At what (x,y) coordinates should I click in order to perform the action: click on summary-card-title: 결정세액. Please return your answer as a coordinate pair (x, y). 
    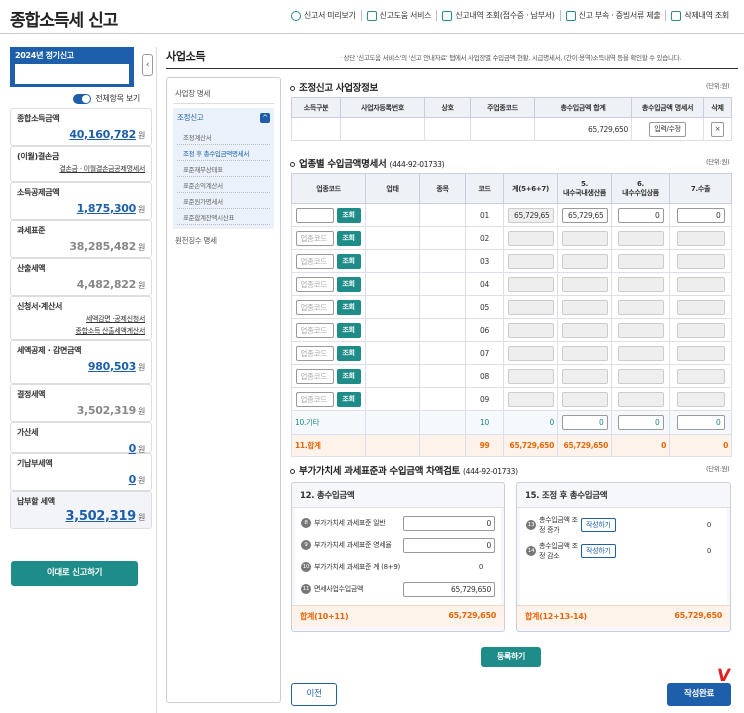
    Looking at the image, I should click on (31, 394).